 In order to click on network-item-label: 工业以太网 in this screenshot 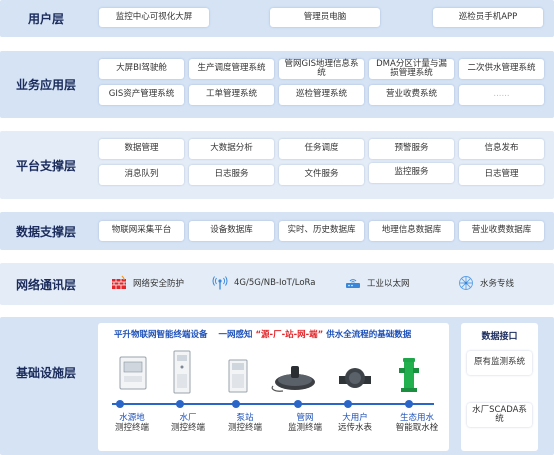, I will do `click(388, 284)`.